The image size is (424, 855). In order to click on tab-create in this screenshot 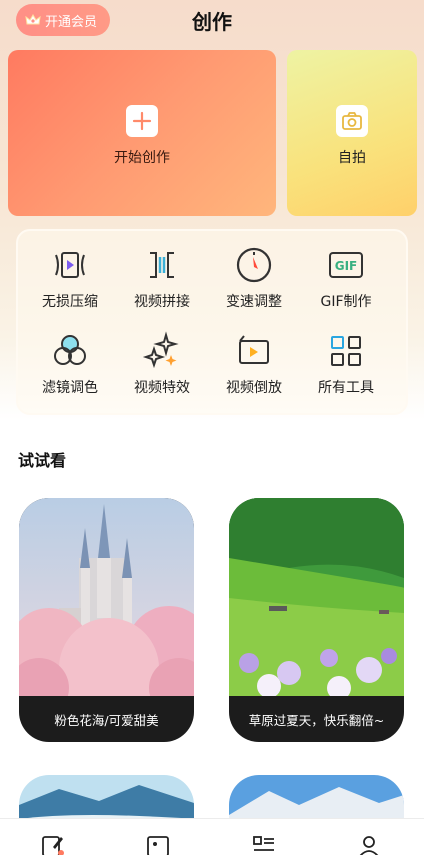, I will do `click(53, 844)`.